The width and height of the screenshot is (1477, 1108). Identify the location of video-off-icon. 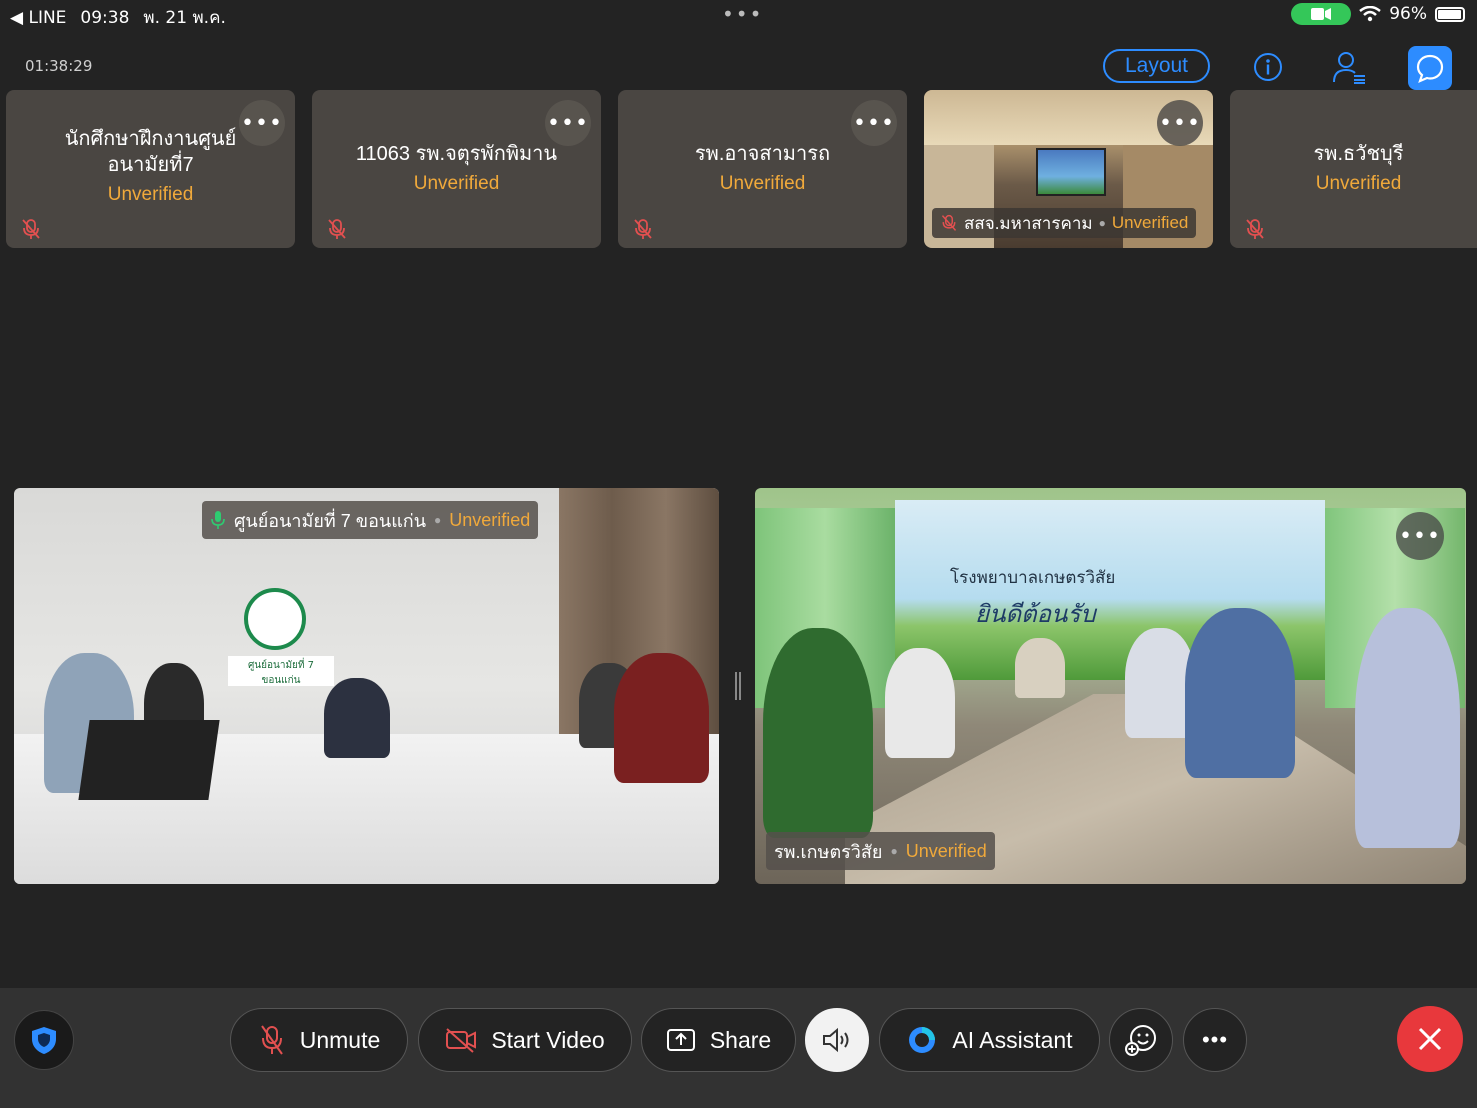
(461, 1040).